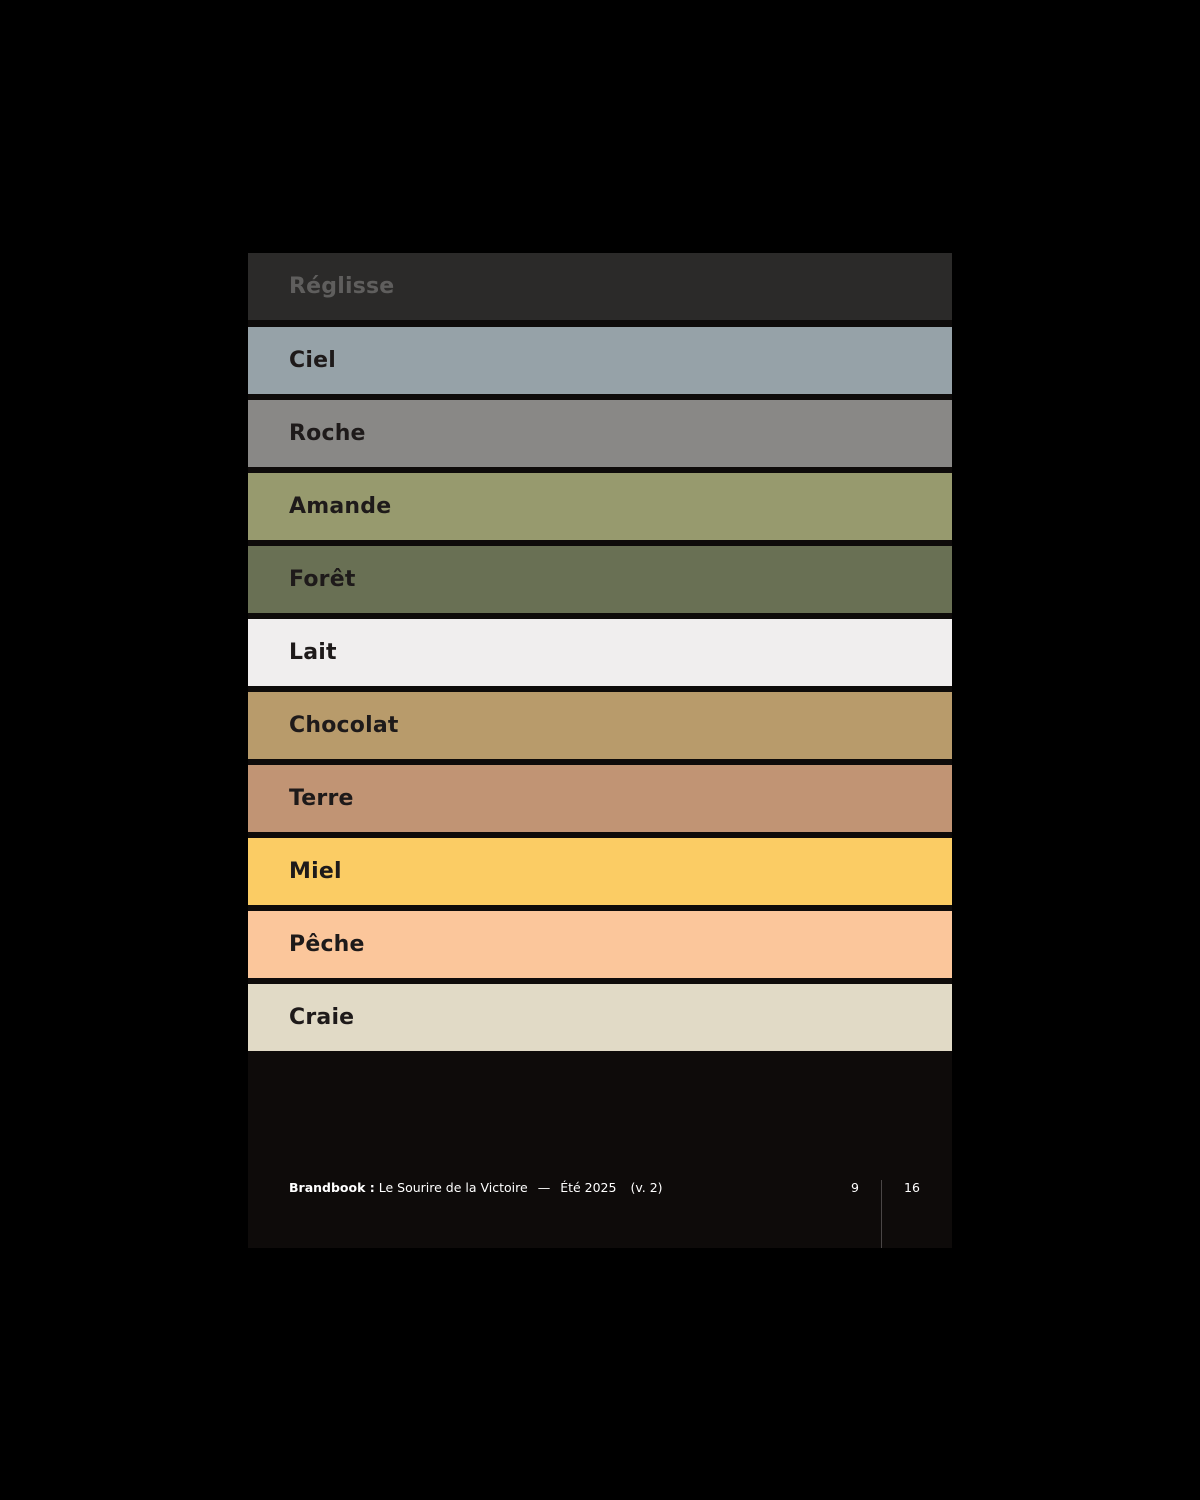  What do you see at coordinates (315, 871) in the screenshot?
I see `swatch-label: Miel` at bounding box center [315, 871].